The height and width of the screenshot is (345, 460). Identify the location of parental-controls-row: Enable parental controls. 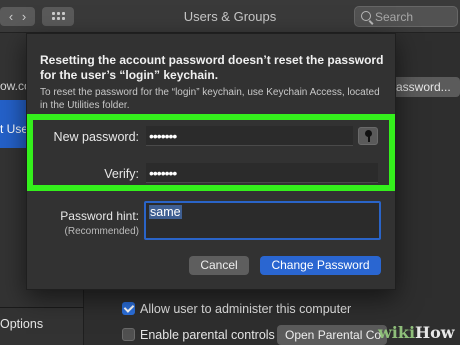
(198, 335).